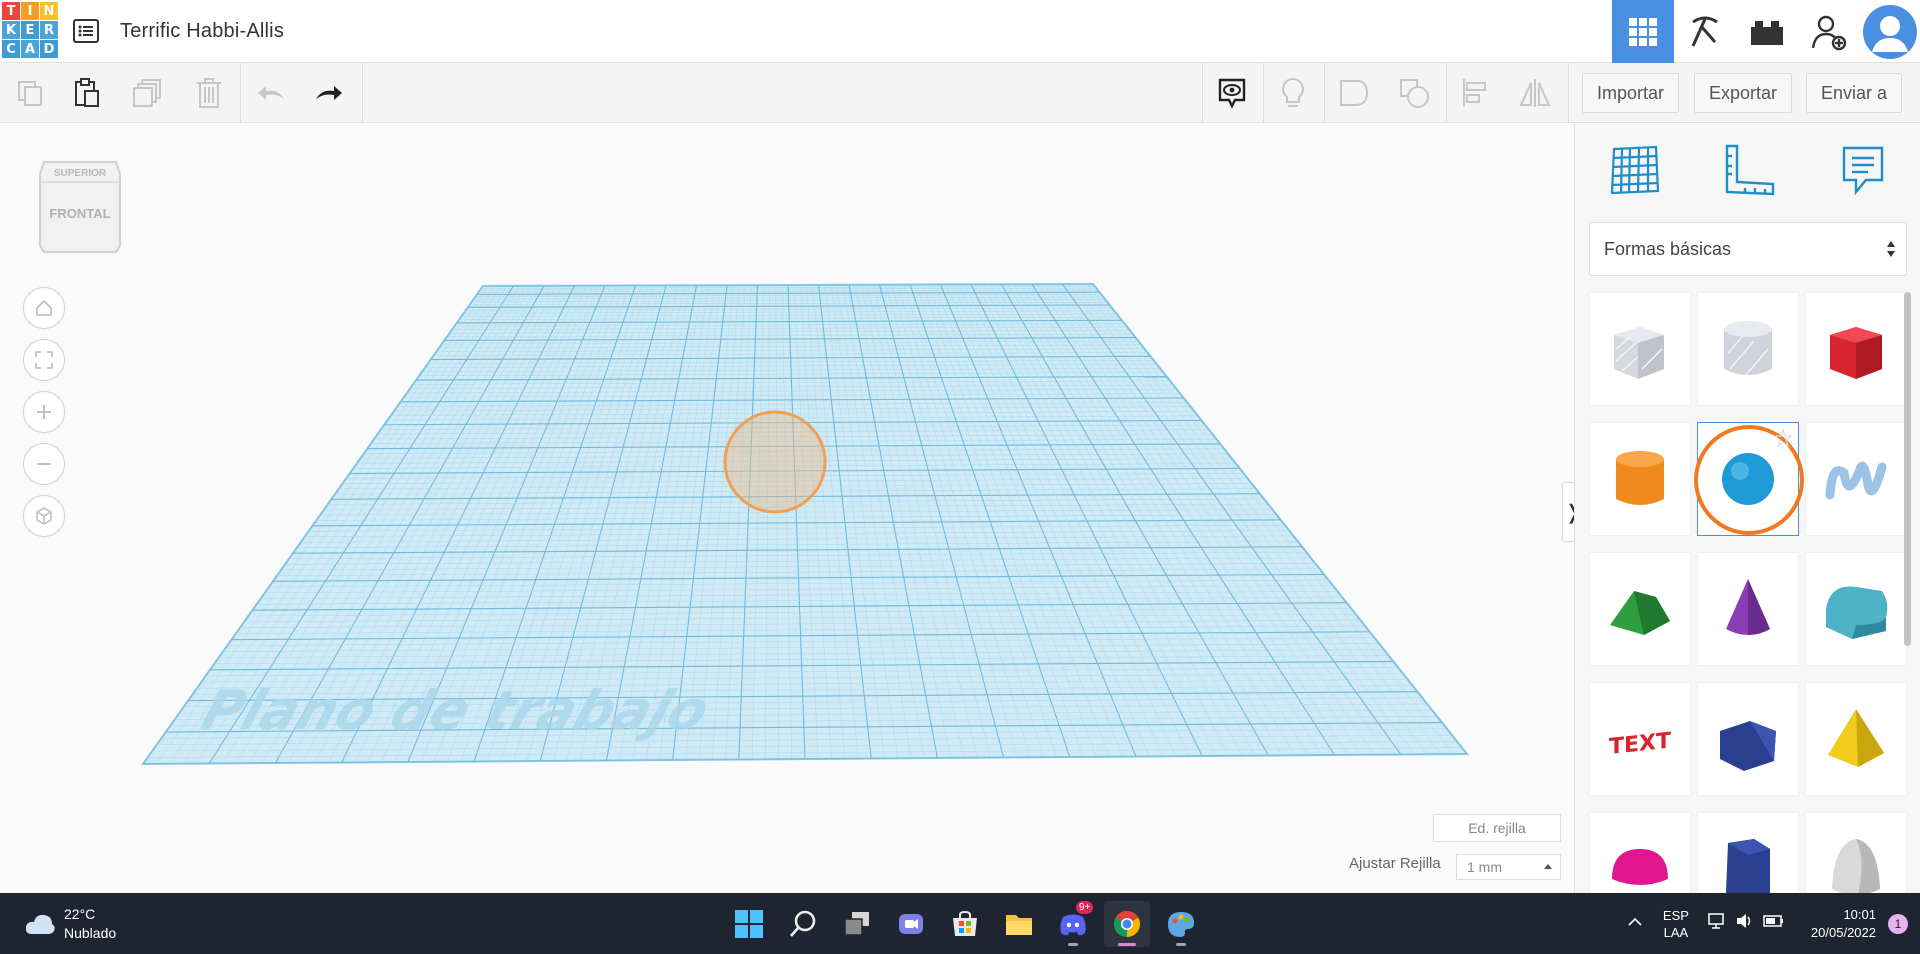 This screenshot has width=1920, height=954. I want to click on chevron-up-icon, so click(1635, 924).